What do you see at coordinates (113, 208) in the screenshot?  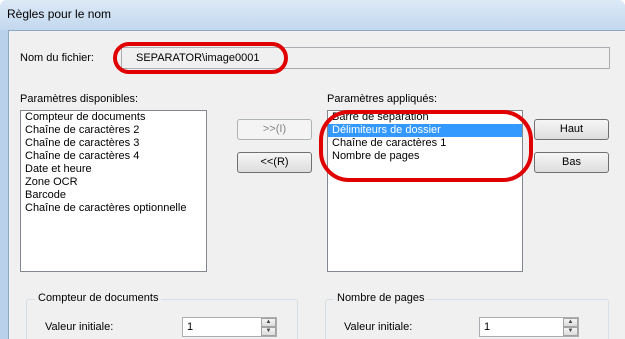 I see `available-list-item: Chaîne de caractères optionnelle` at bounding box center [113, 208].